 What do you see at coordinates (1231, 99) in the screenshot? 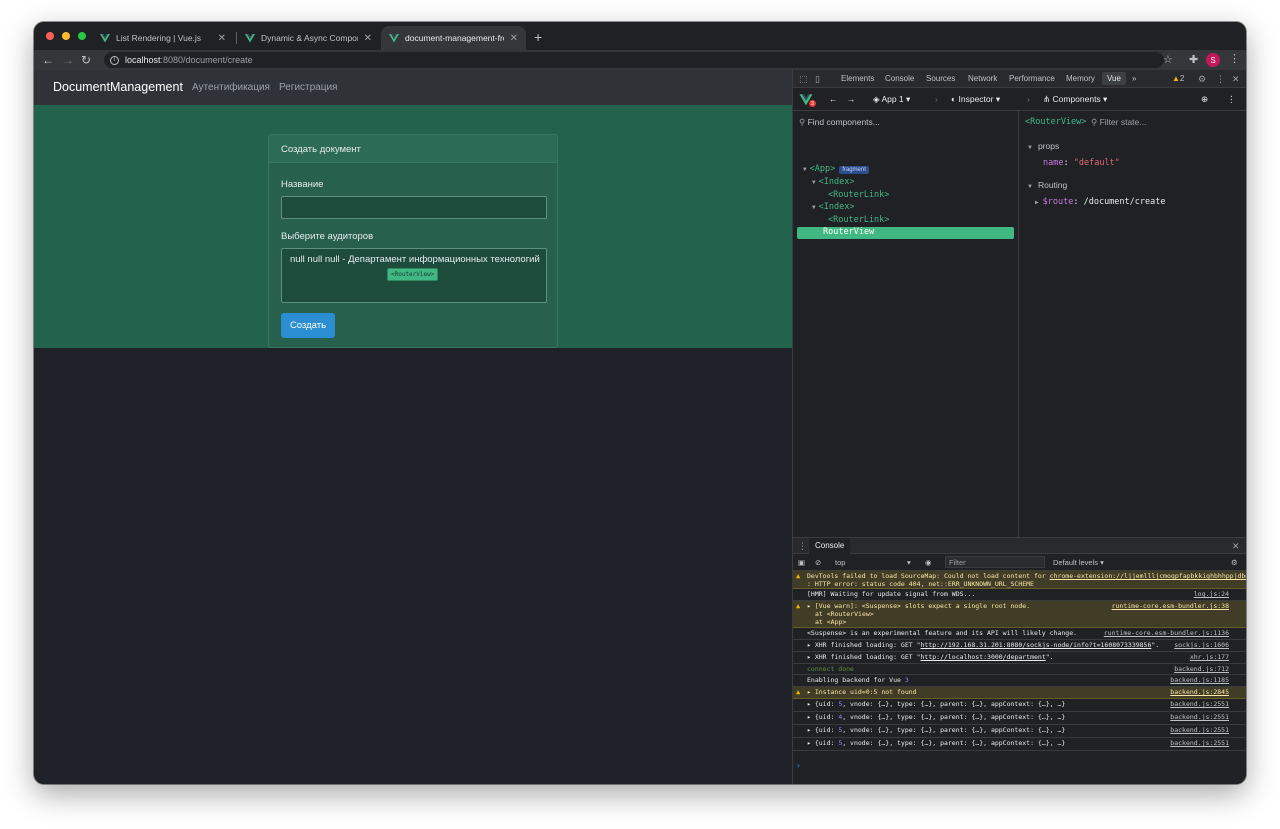
I see `vue-menu-icon: ⋮` at bounding box center [1231, 99].